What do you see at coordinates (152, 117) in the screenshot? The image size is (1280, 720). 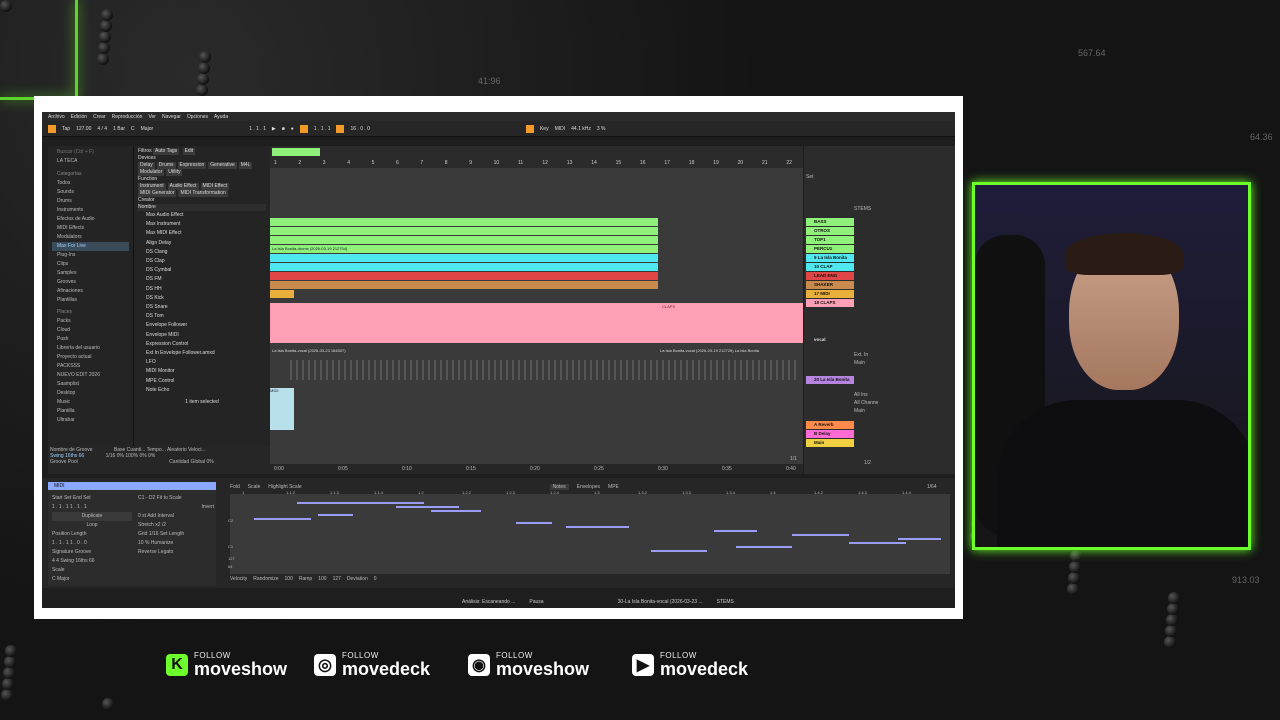 I see `menu-ver: Ver` at bounding box center [152, 117].